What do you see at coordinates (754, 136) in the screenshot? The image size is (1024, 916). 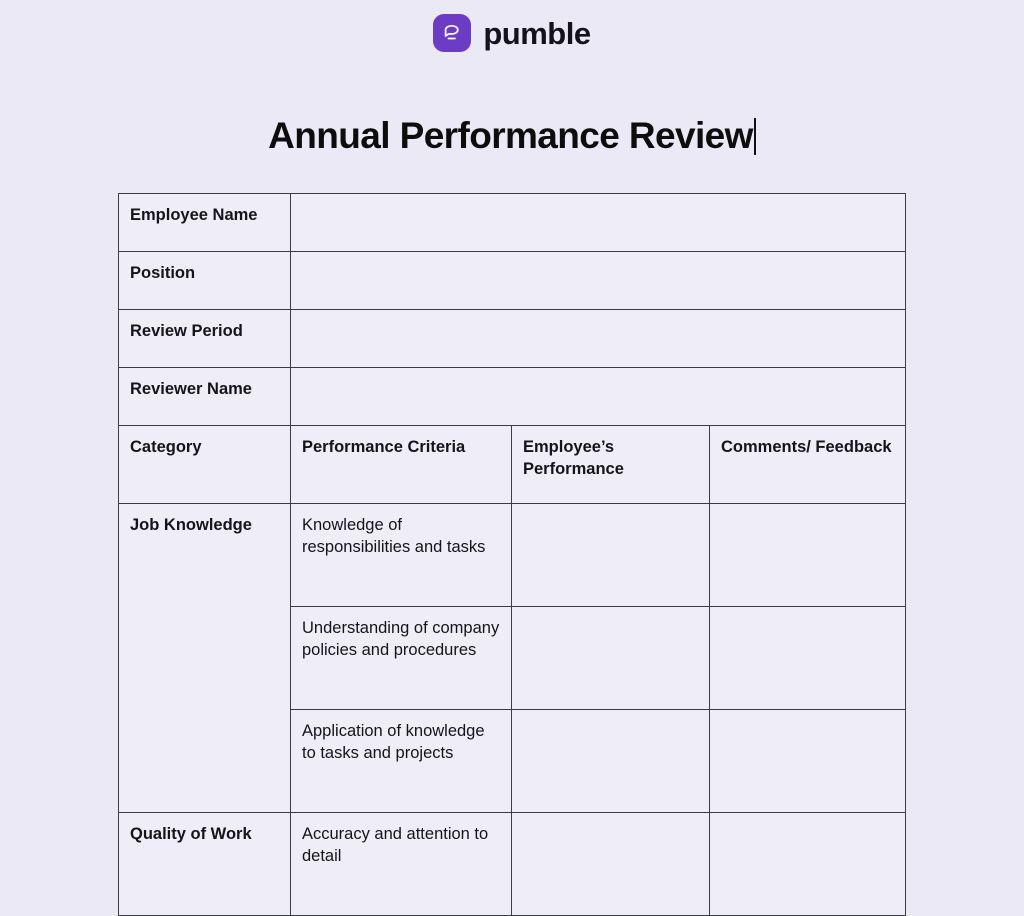 I see `text-cursor-caret` at bounding box center [754, 136].